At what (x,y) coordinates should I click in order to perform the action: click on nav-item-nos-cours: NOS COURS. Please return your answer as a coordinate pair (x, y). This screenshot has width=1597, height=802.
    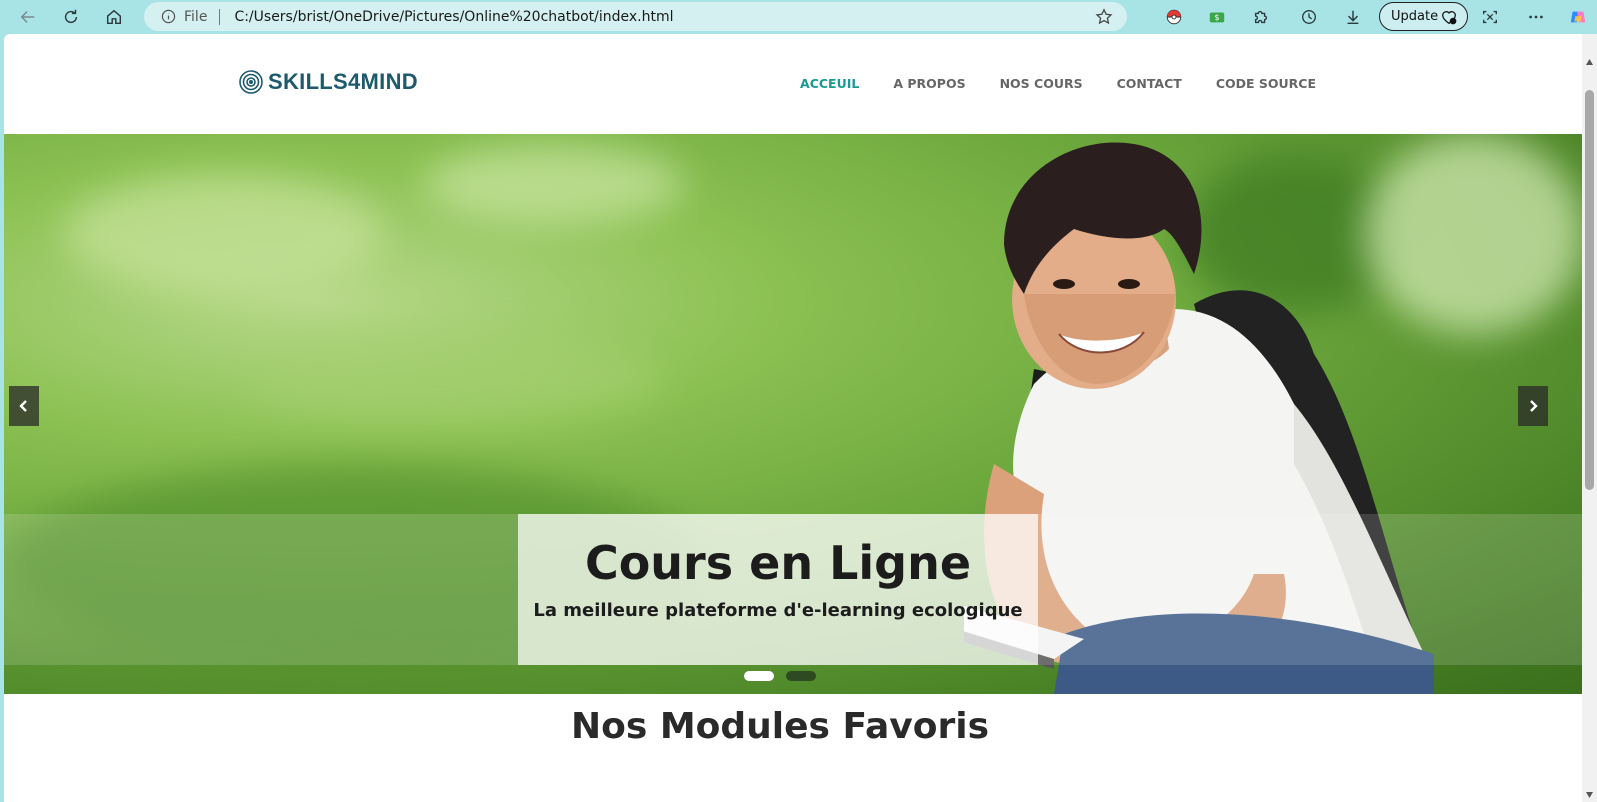
    Looking at the image, I should click on (1041, 83).